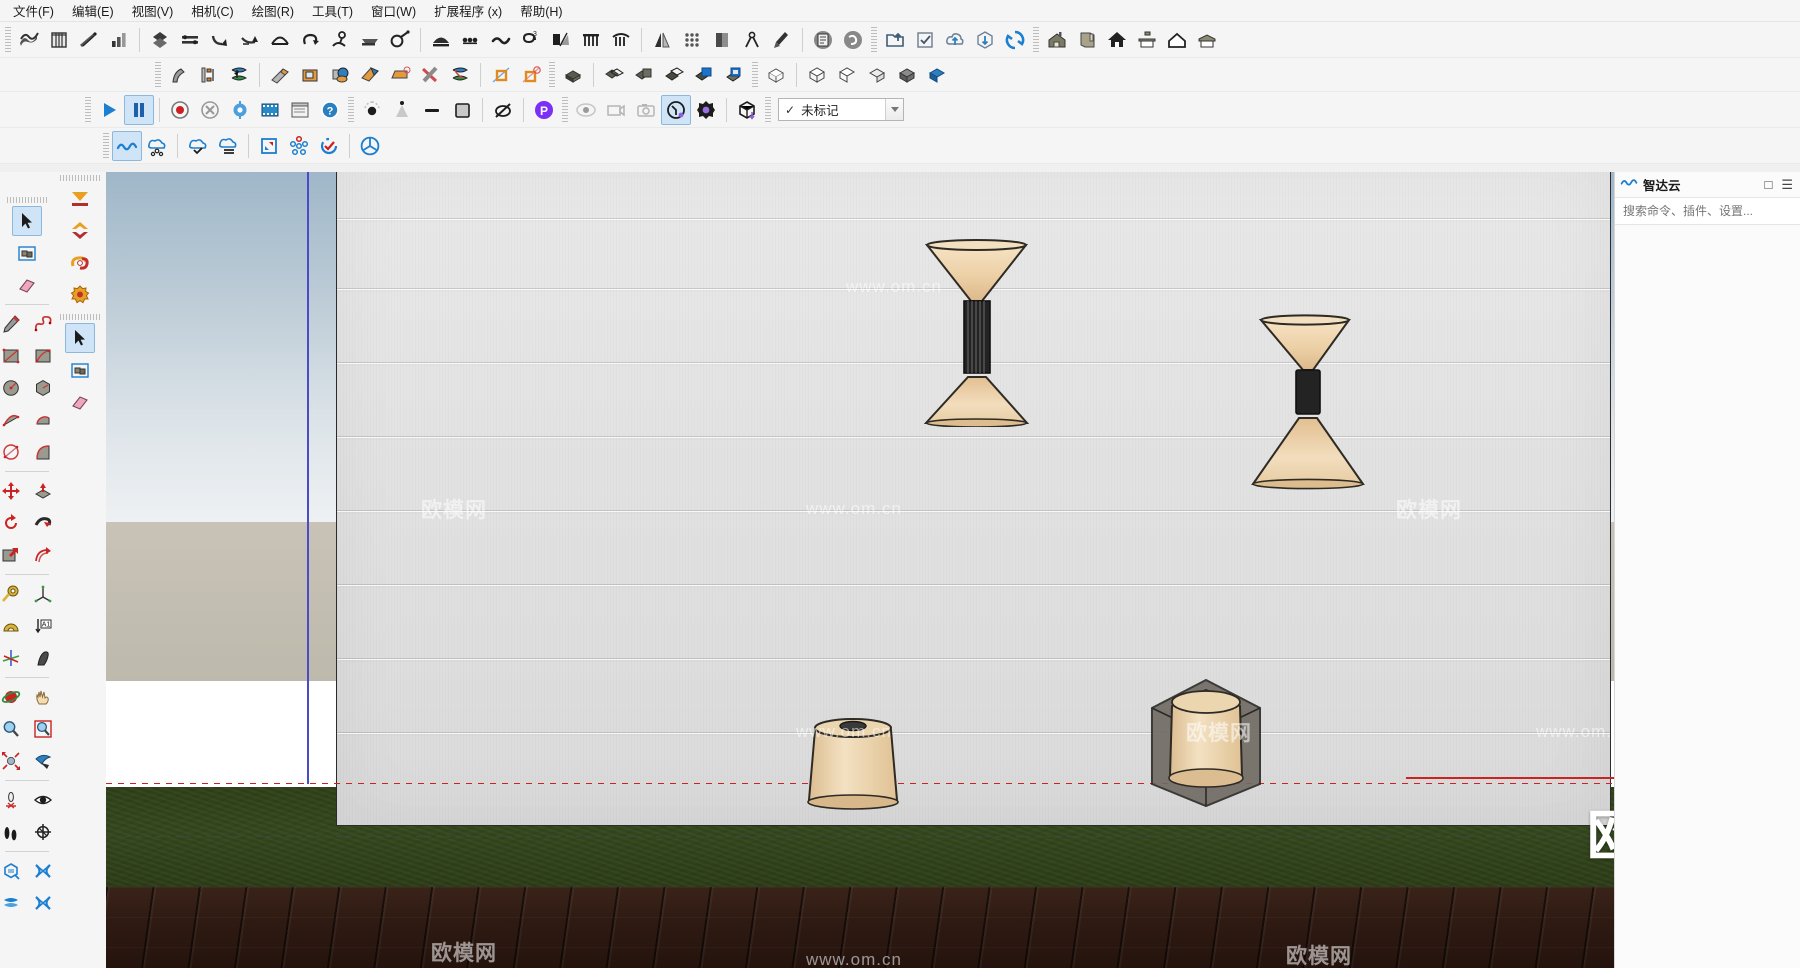 This screenshot has width=1800, height=968. What do you see at coordinates (340, 40) in the screenshot?
I see `dynamic-component-icon` at bounding box center [340, 40].